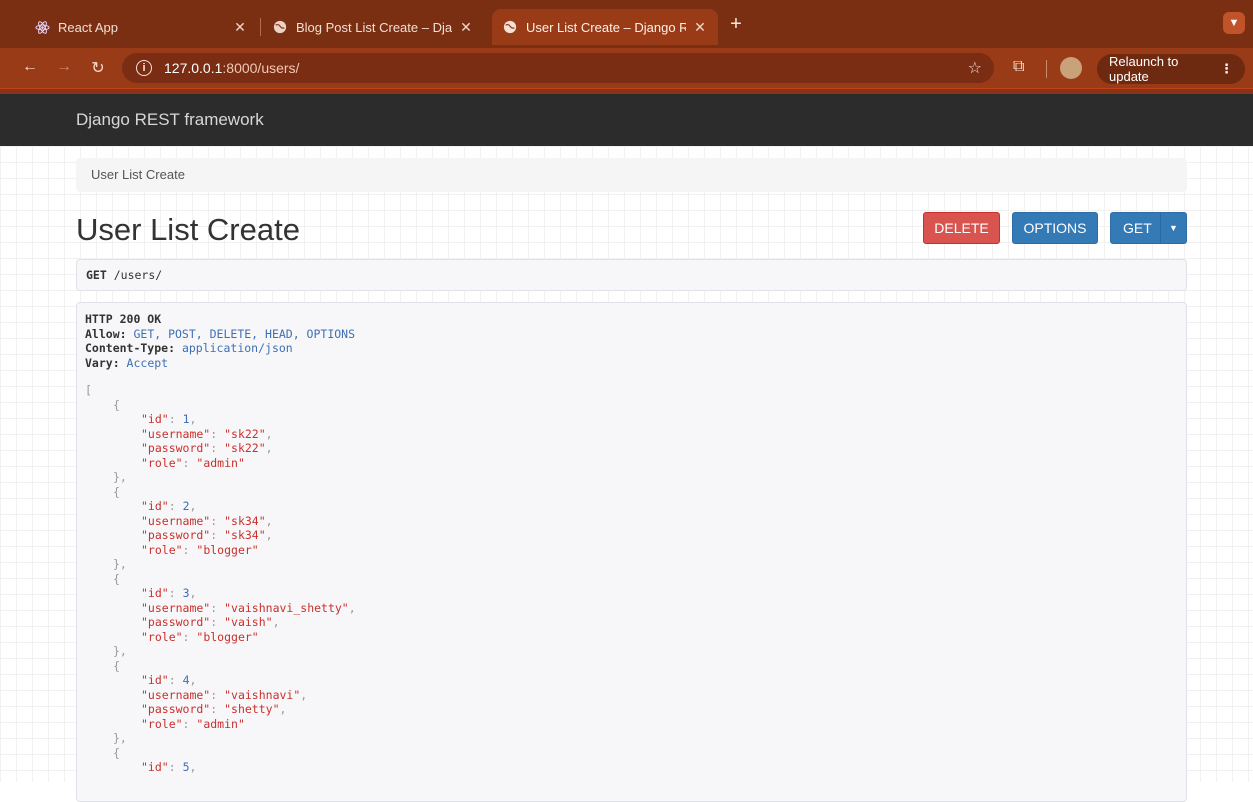 This screenshot has height=802, width=1253. I want to click on json-value-role: "blogger", so click(227, 549).